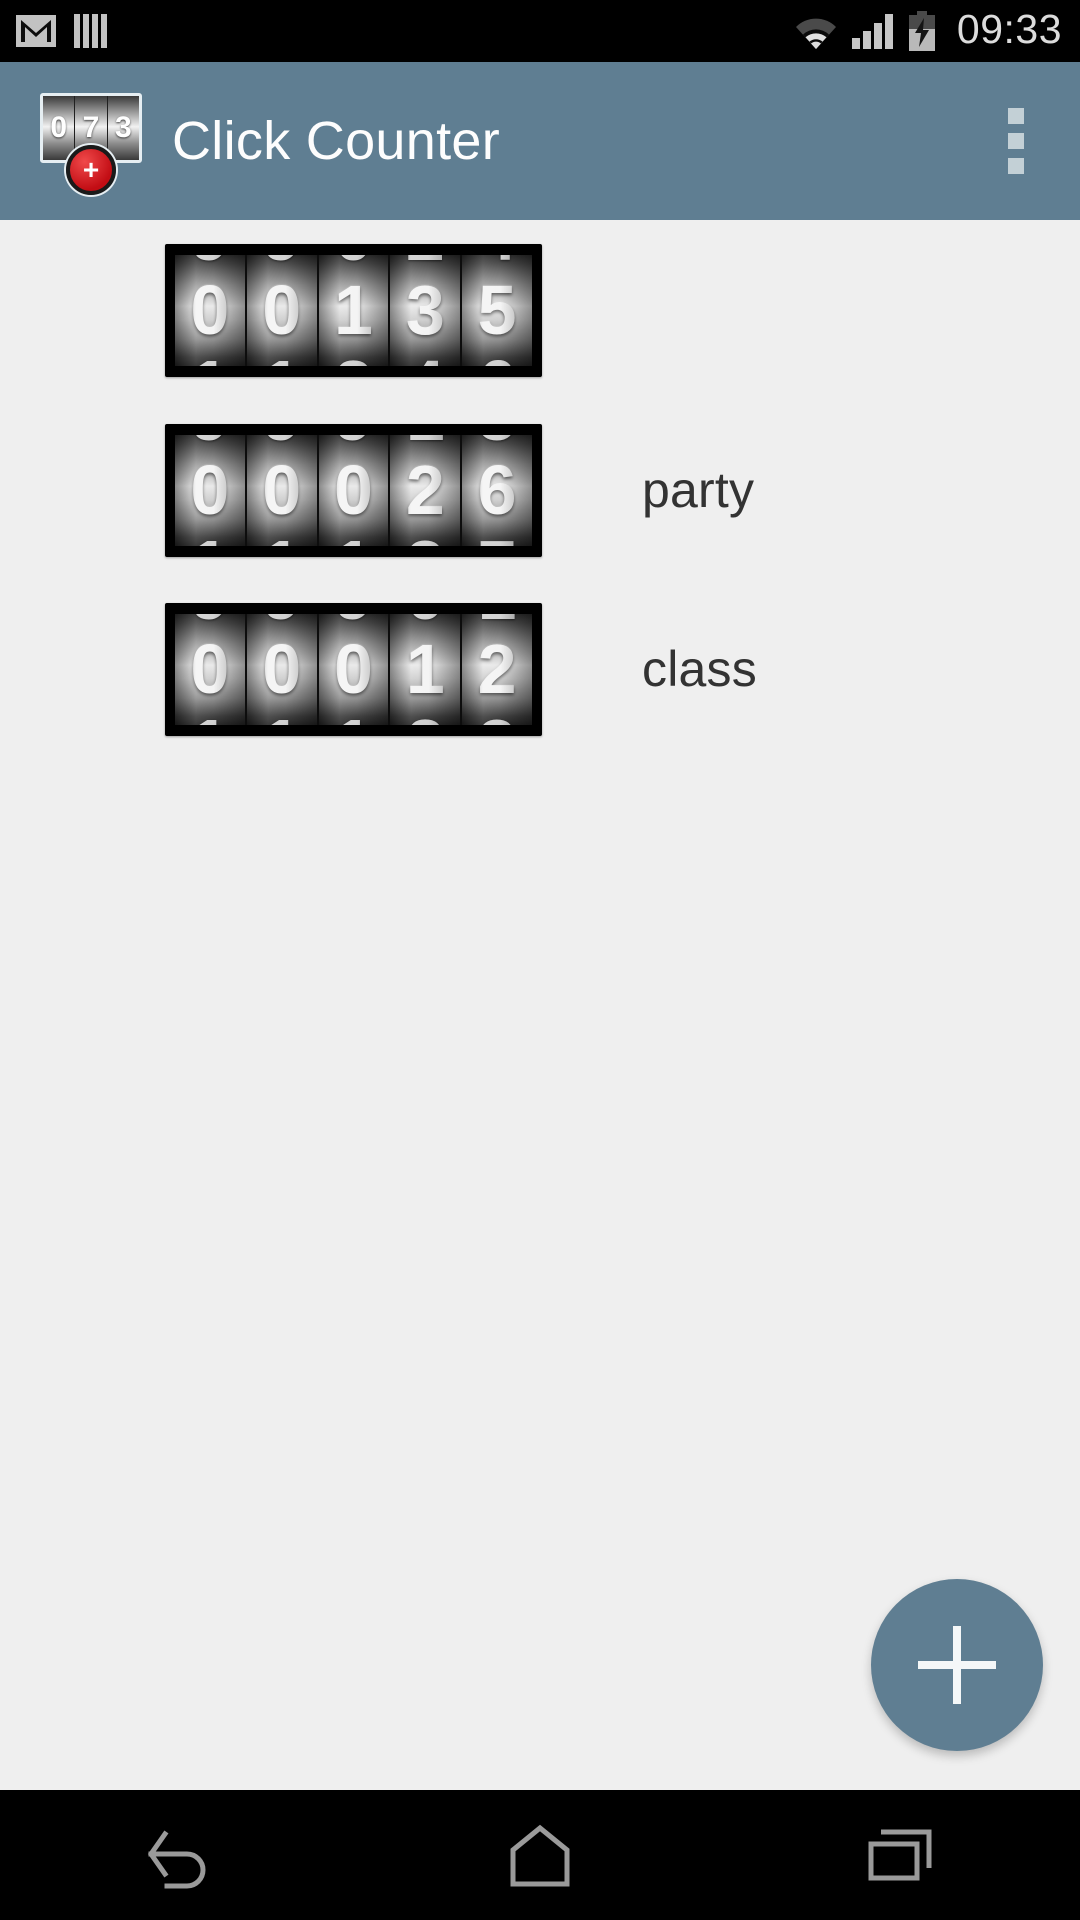 This screenshot has height=1920, width=1080. I want to click on counter-display: 9 0 1 9 0 1 9 0 1 1 2 3, so click(353, 490).